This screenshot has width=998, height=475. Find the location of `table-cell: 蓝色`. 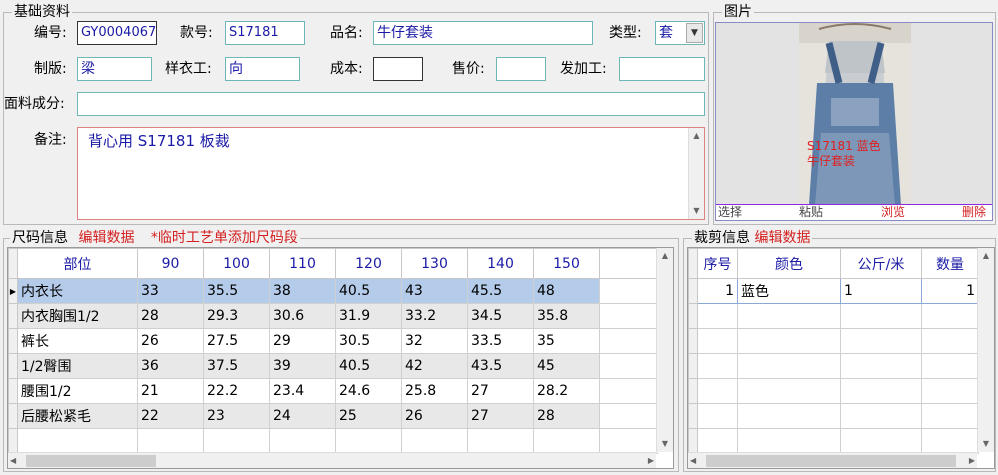

table-cell: 蓝色 is located at coordinates (789, 291).